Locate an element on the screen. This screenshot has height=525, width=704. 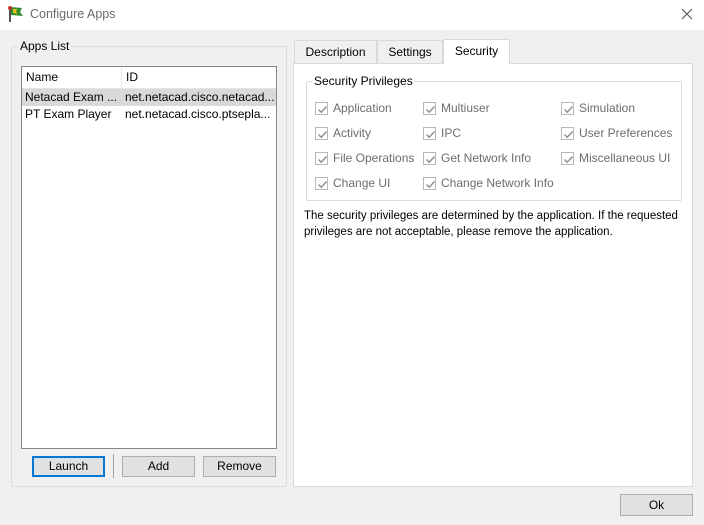
listview-header: Name ID is located at coordinates (149, 78).